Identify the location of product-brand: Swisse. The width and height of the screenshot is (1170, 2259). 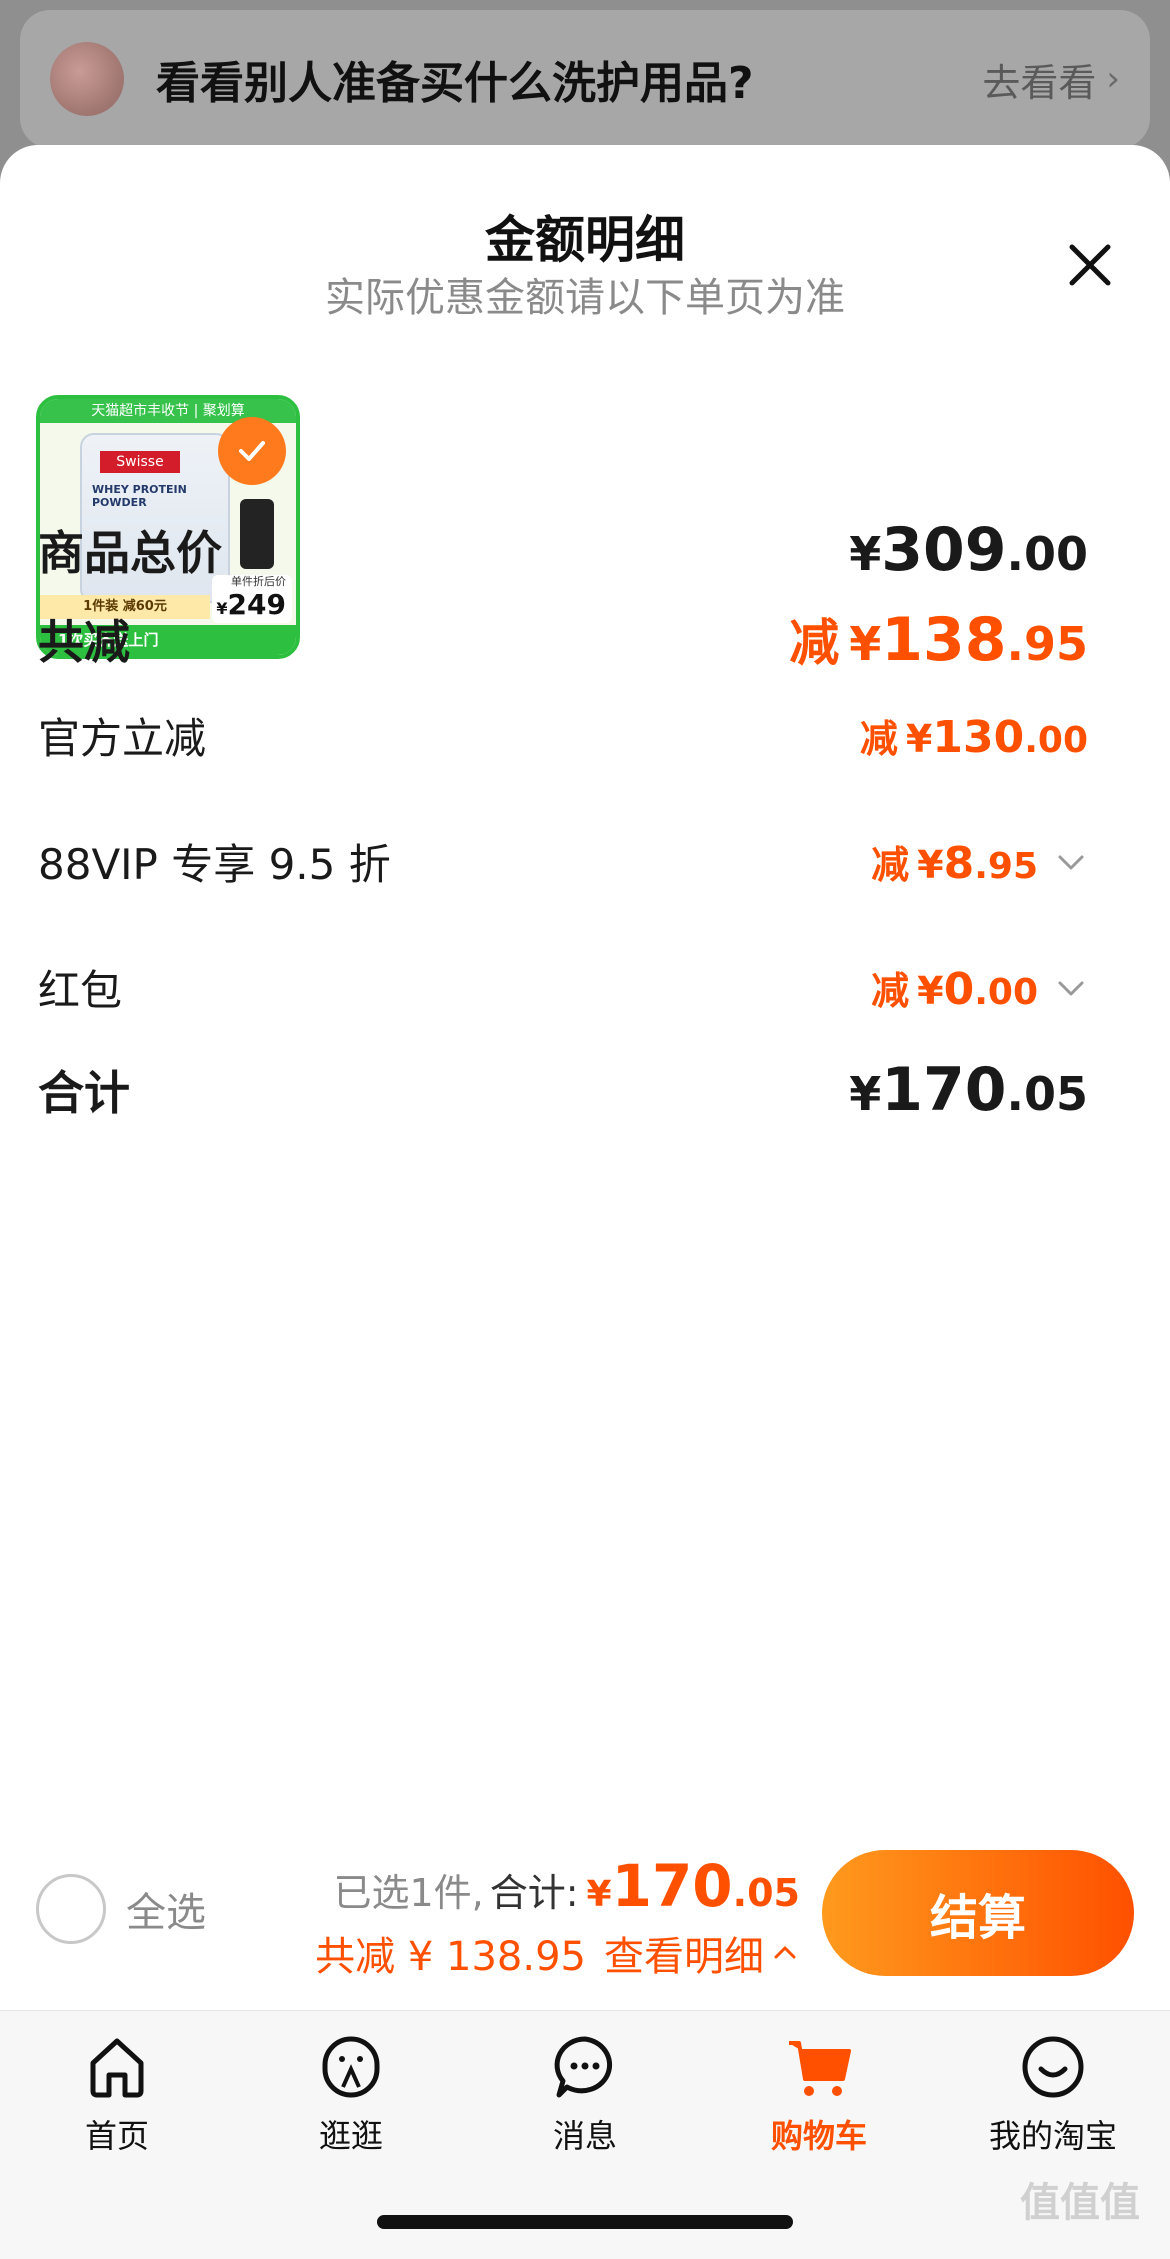
(140, 462).